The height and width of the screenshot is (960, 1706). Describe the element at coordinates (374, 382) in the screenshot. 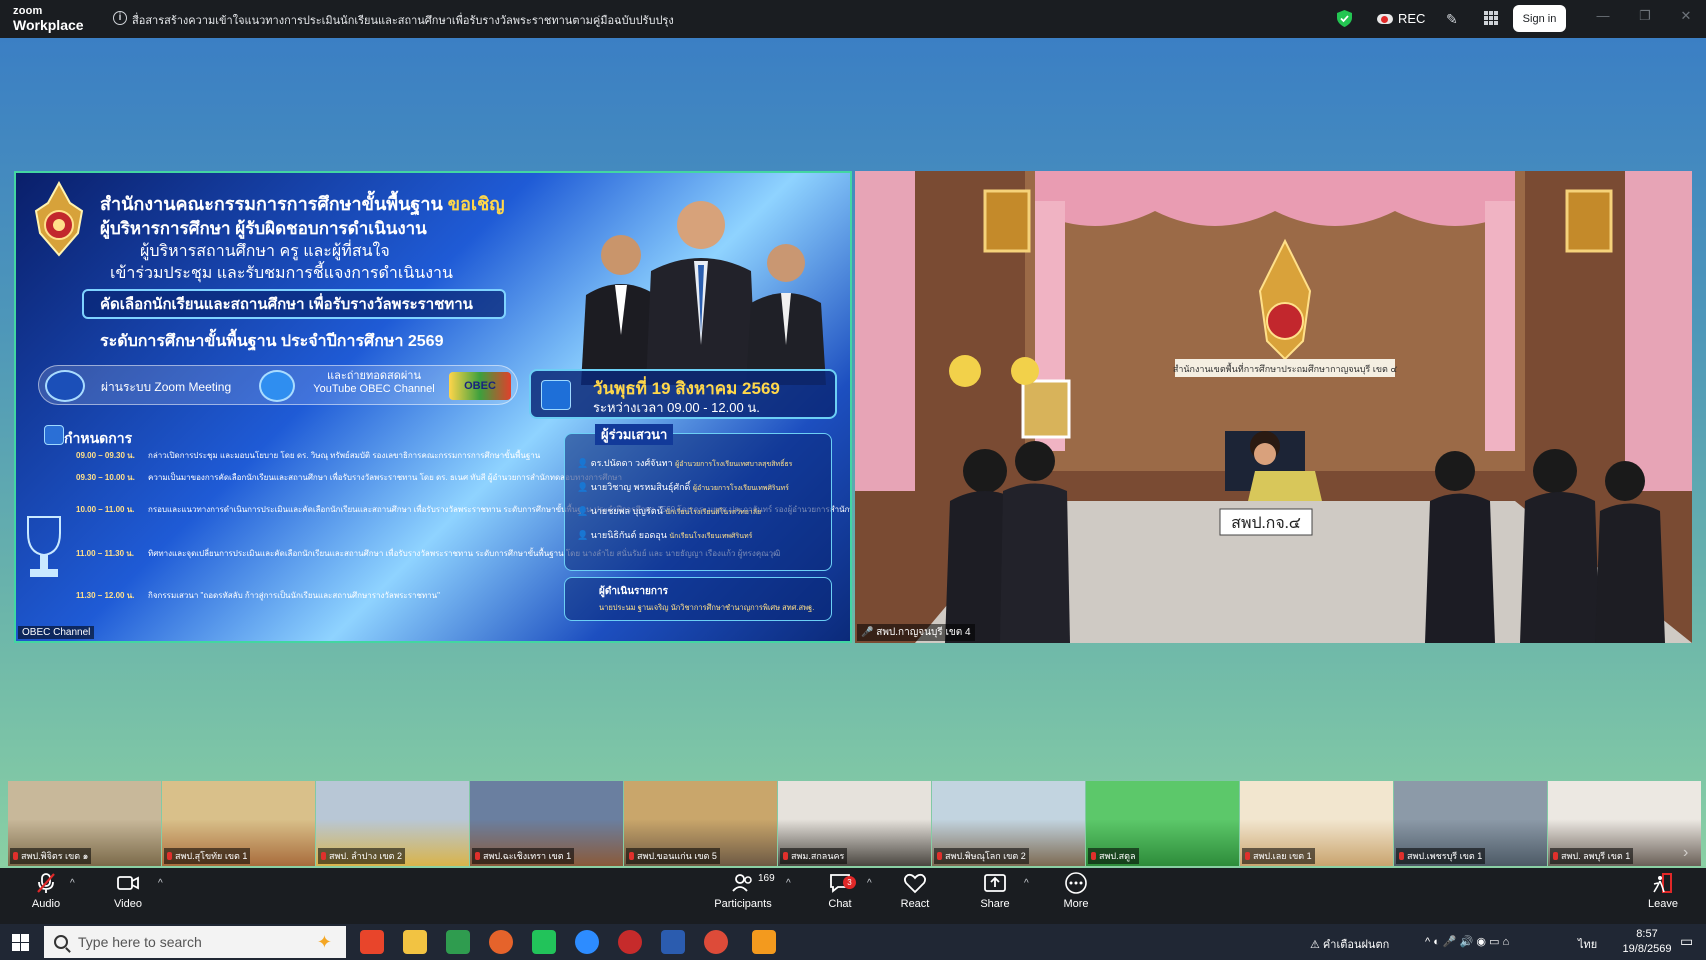

I see `via-youtube-text: และถ่ายทอดสดผ่าน YouTube OBEC Channel` at that location.